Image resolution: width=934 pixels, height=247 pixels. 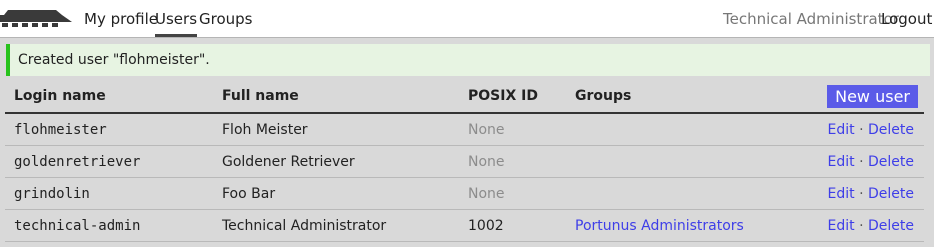 What do you see at coordinates (872, 96) in the screenshot?
I see `new-user-button: New user` at bounding box center [872, 96].